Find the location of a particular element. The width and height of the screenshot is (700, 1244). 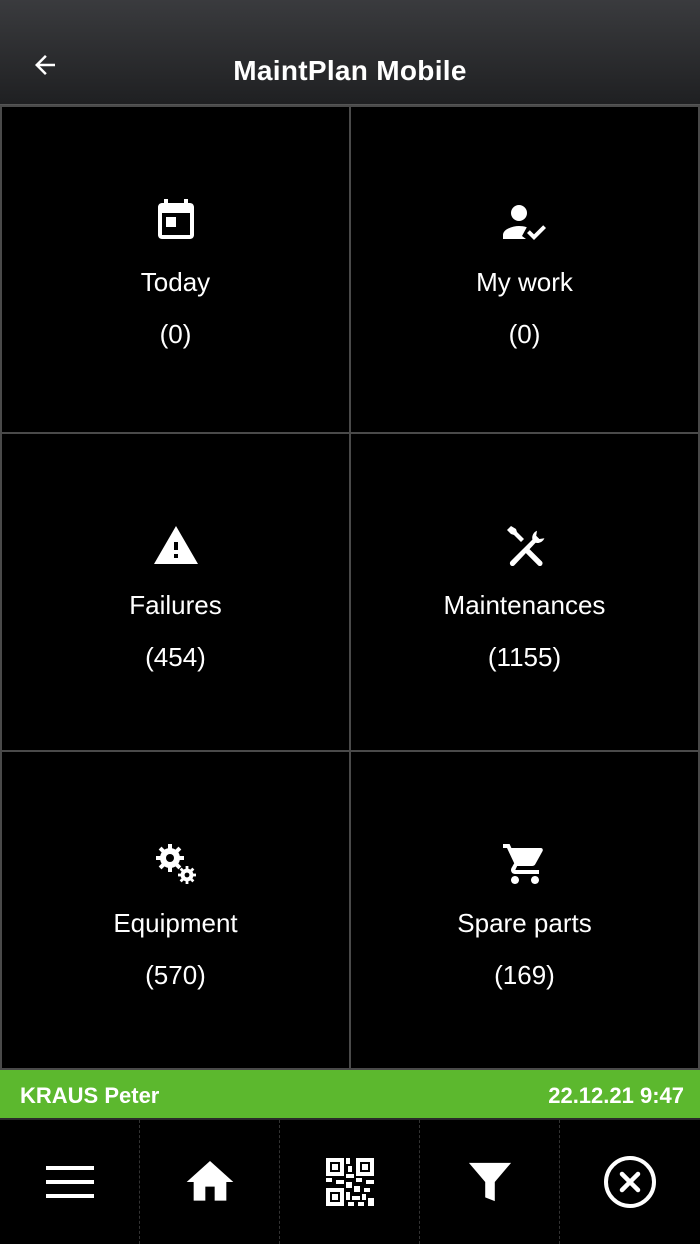

tile-maintenances: Maintenances (1155) is located at coordinates (524, 592).